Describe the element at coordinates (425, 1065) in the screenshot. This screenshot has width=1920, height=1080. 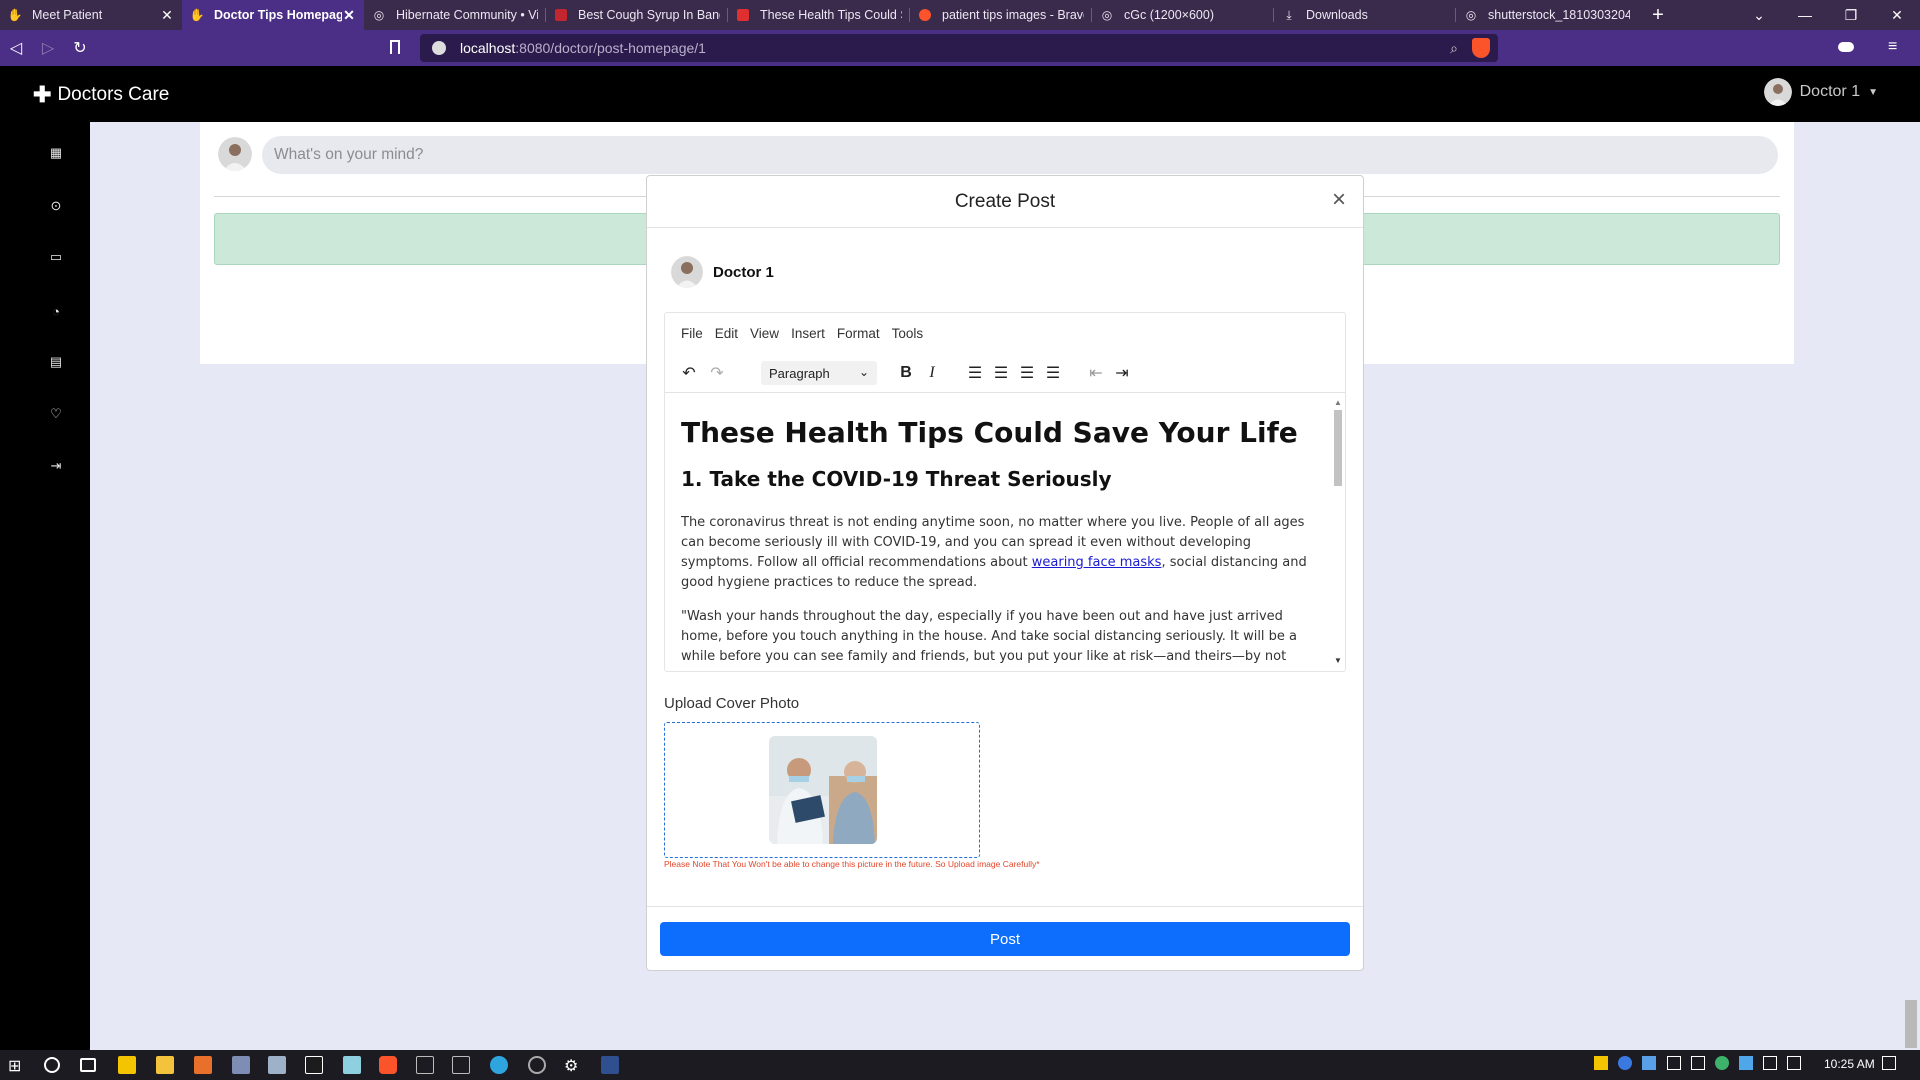
I see `terminal-icon` at that location.